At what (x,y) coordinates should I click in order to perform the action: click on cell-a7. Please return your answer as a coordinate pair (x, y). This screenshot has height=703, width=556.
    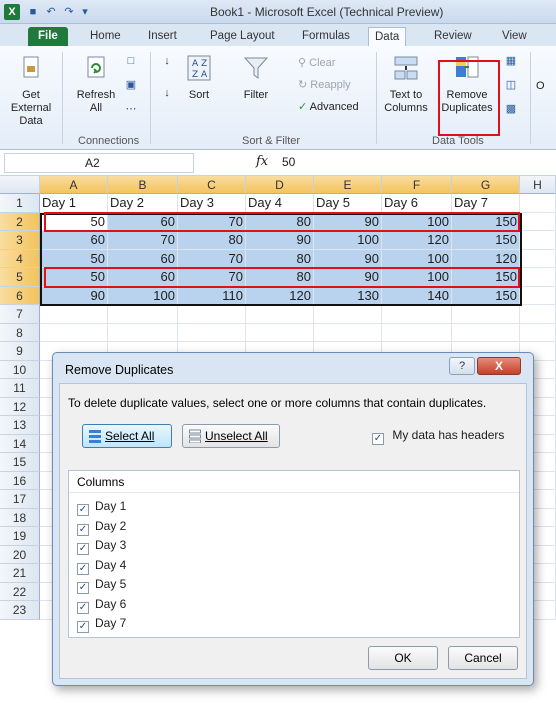
    Looking at the image, I should click on (74, 314).